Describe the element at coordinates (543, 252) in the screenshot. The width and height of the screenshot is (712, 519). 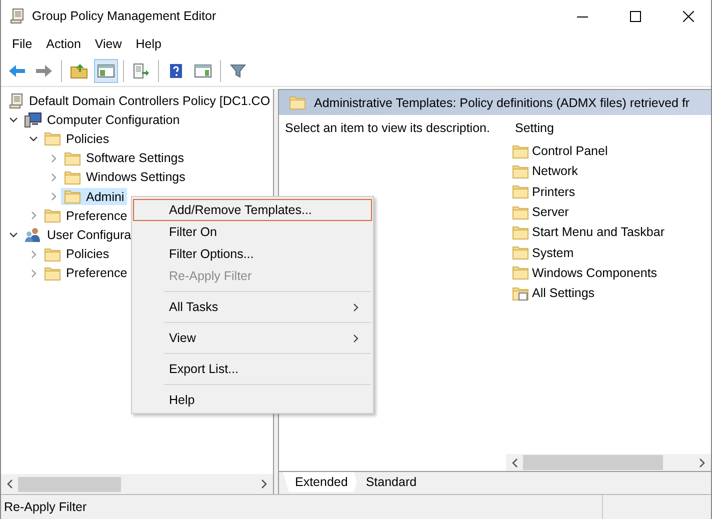
I see `list-item: System` at that location.